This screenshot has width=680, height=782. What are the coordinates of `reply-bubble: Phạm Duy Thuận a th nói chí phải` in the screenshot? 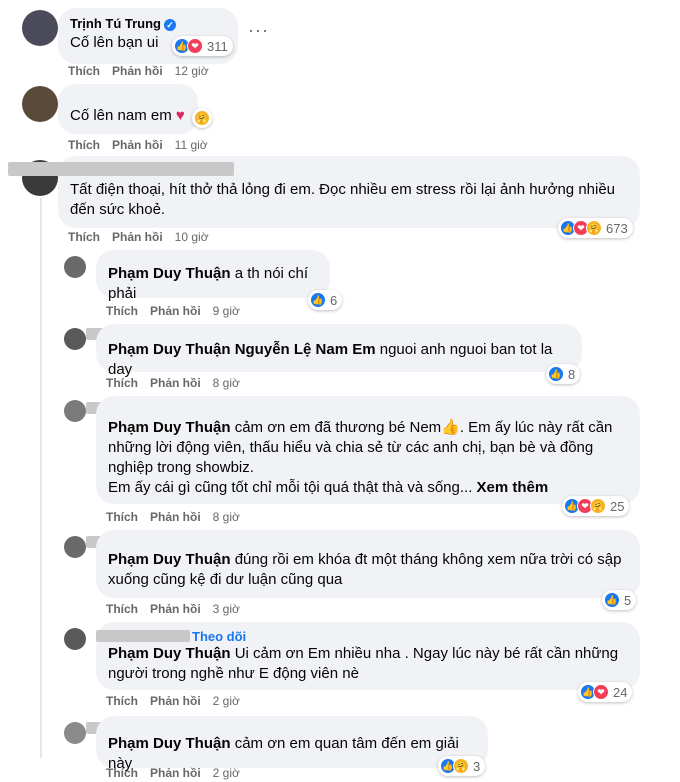 It's located at (213, 276).